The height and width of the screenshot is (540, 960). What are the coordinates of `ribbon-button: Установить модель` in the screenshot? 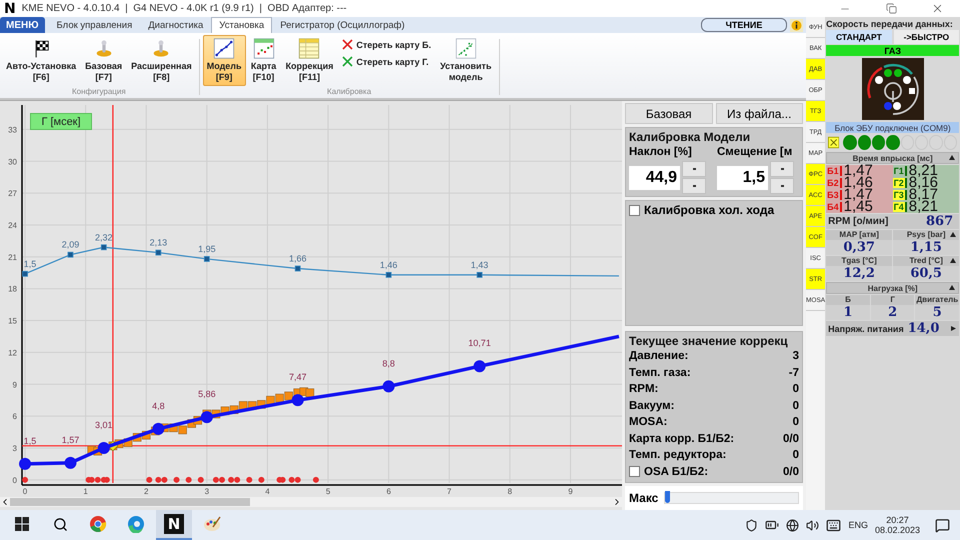 It's located at (466, 60).